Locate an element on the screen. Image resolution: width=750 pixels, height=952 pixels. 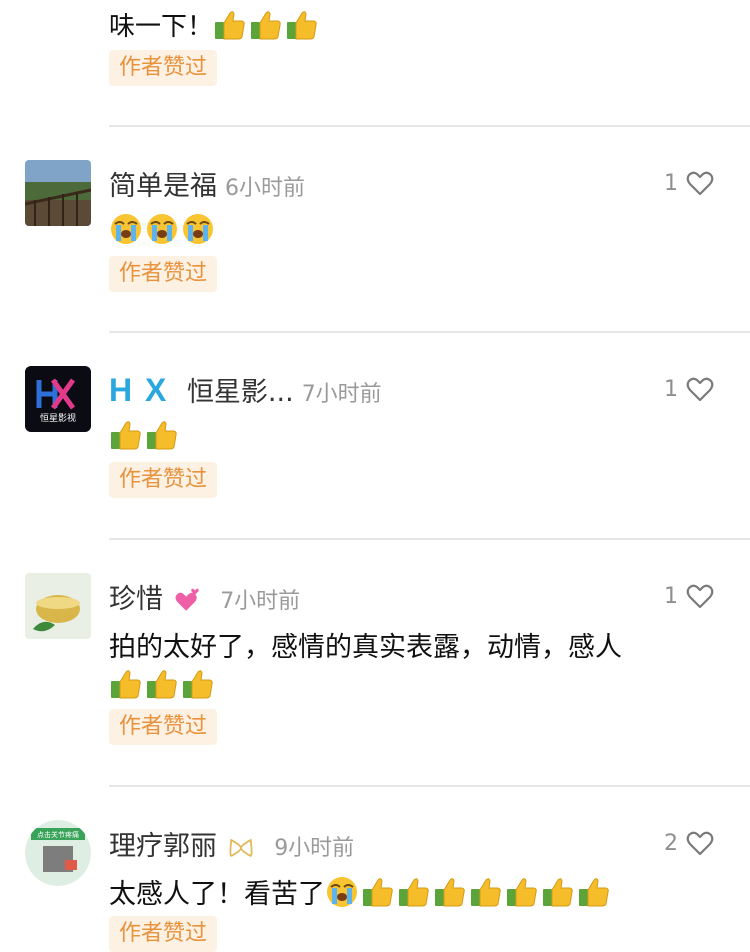
comment-text: 拍的太好了，感情的真实表露，动情，感人 is located at coordinates (365, 644).